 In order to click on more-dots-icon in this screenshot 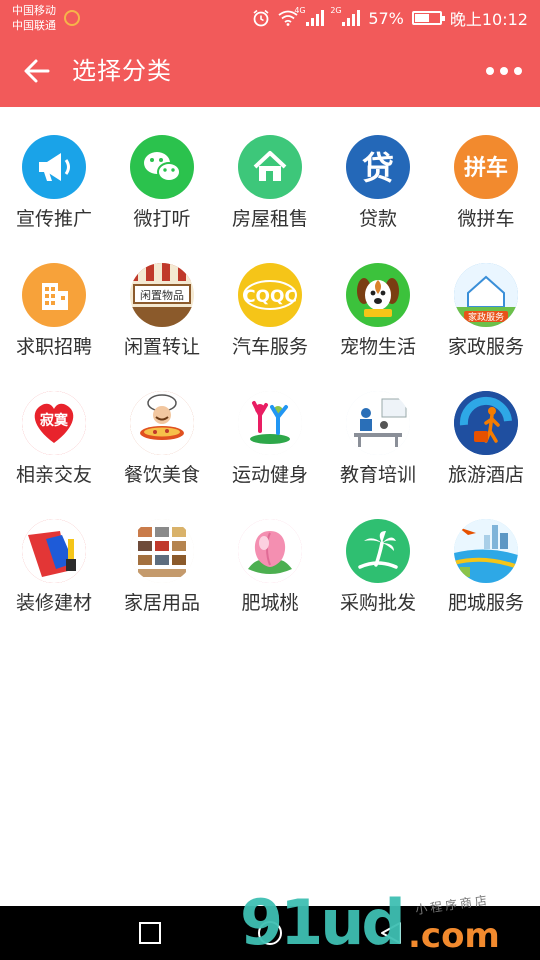, I will do `click(504, 71)`.